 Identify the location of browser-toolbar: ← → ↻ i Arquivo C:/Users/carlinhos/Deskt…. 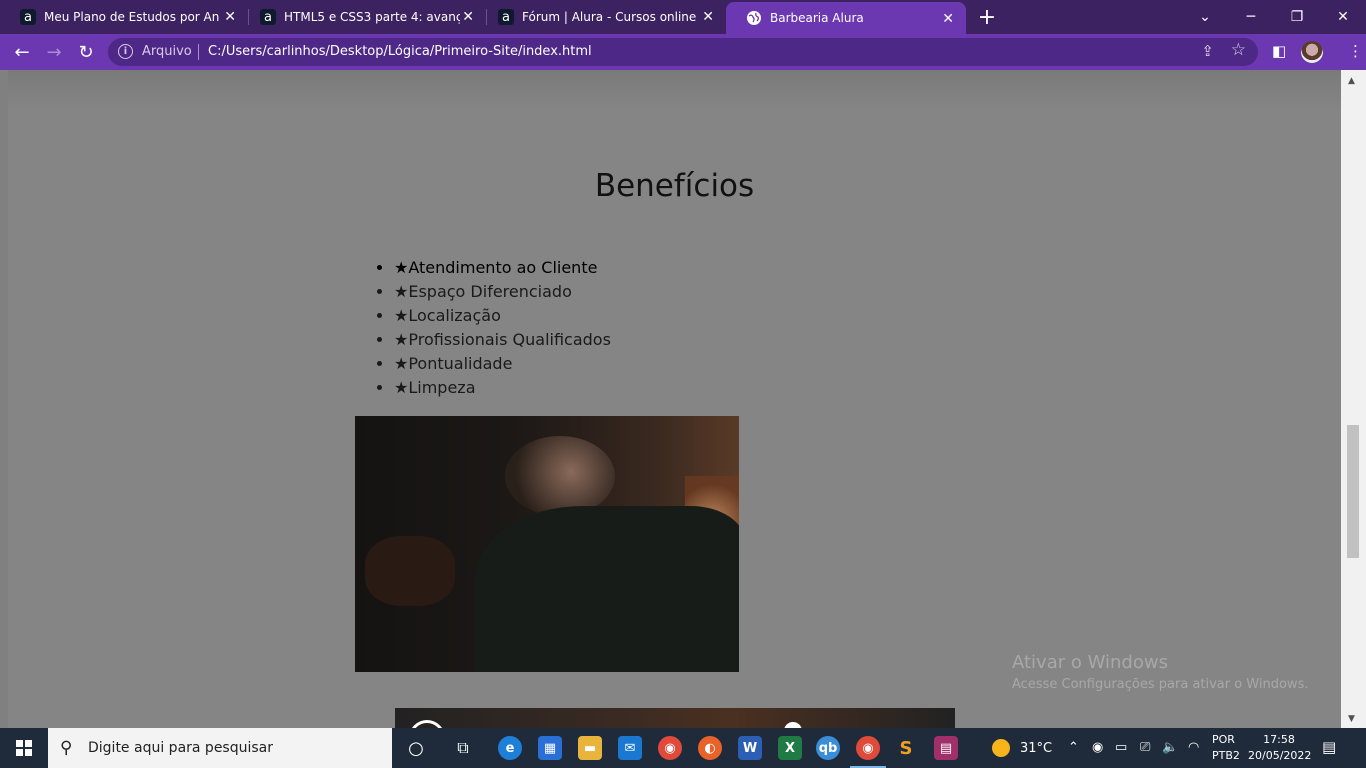
(683, 52).